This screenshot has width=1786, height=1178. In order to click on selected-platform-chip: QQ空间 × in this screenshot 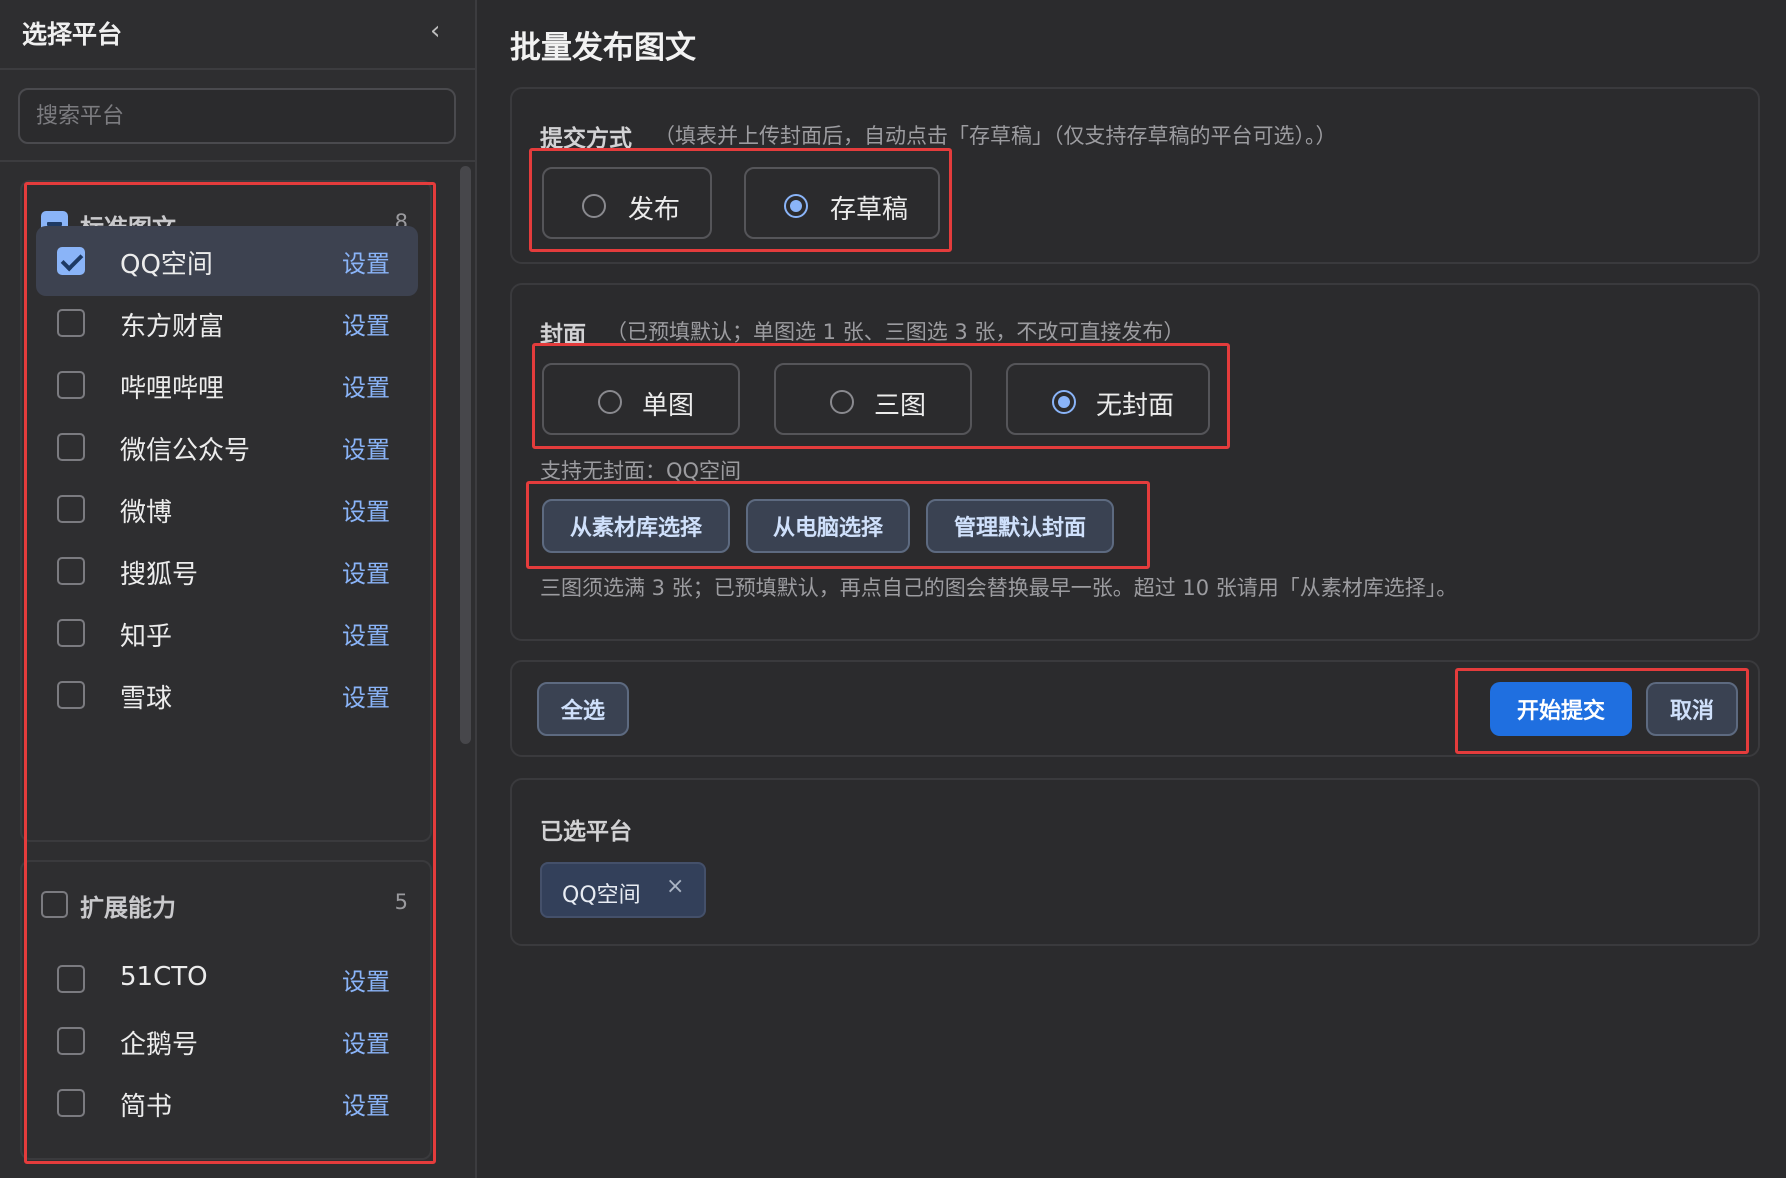, I will do `click(623, 890)`.